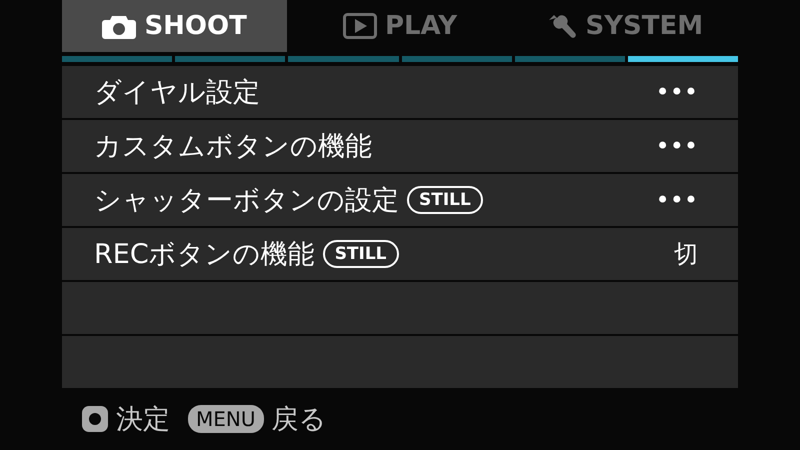 The height and width of the screenshot is (450, 800). What do you see at coordinates (686, 254) in the screenshot?
I see `menu-item-value: 切` at bounding box center [686, 254].